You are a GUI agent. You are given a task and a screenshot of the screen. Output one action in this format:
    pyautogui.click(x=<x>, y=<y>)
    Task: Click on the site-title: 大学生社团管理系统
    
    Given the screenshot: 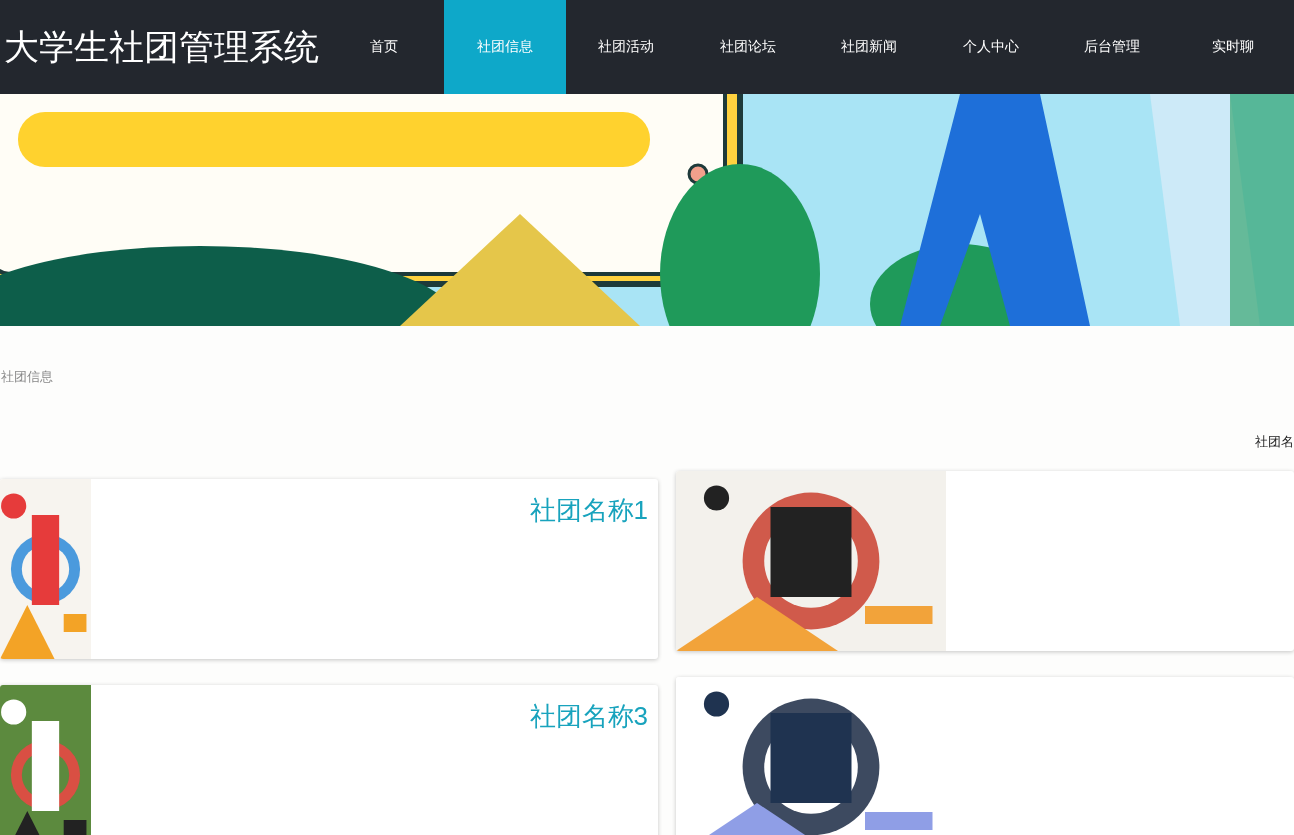 What is the action you would take?
    pyautogui.click(x=161, y=46)
    